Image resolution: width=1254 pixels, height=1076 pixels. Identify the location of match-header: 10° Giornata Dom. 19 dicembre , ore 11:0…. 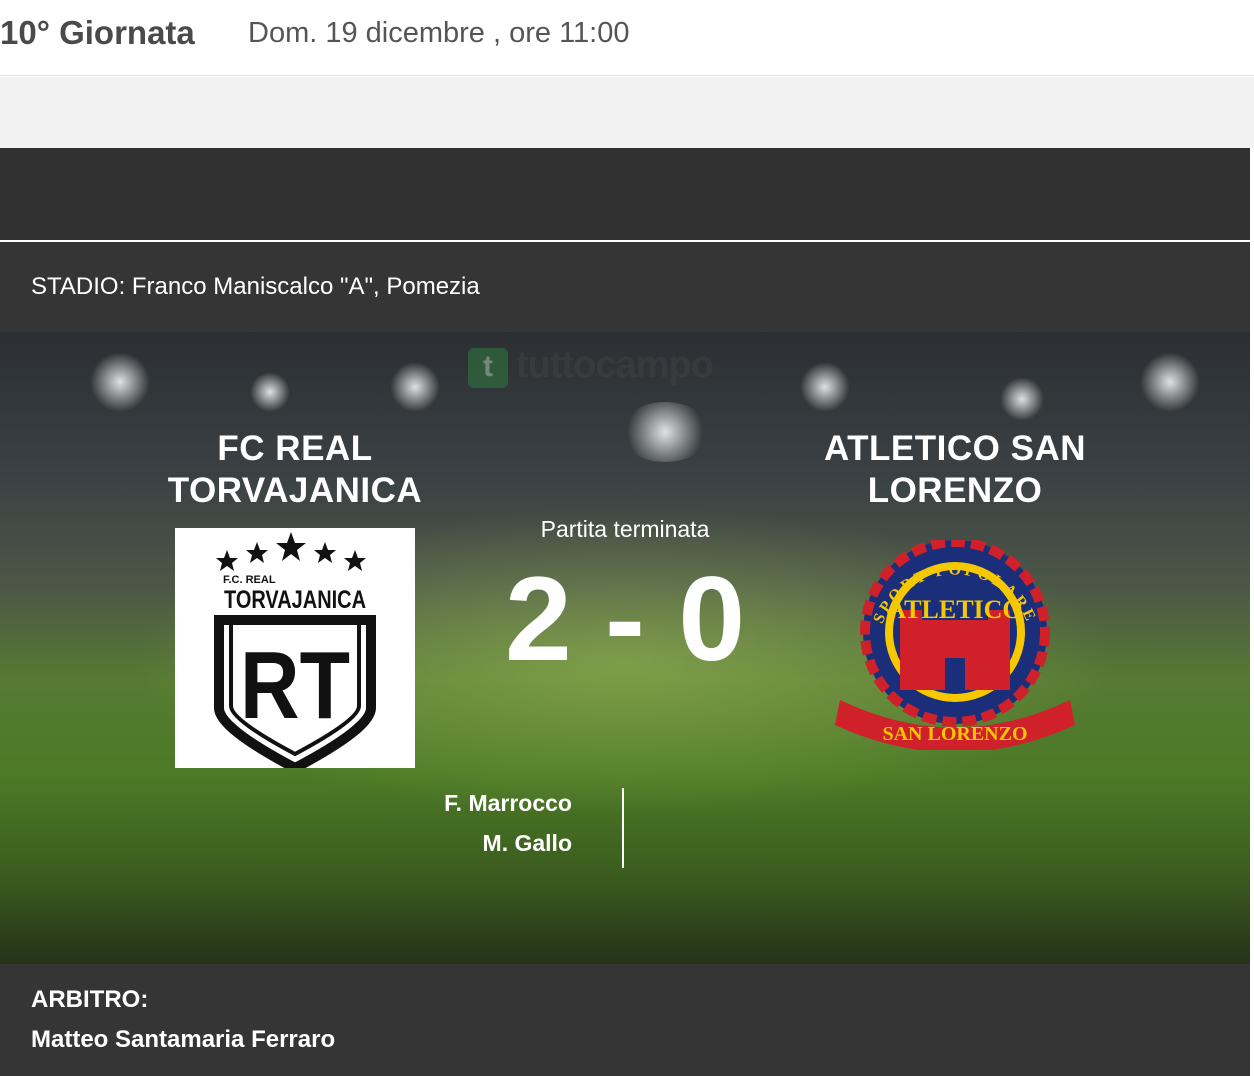
(627, 38).